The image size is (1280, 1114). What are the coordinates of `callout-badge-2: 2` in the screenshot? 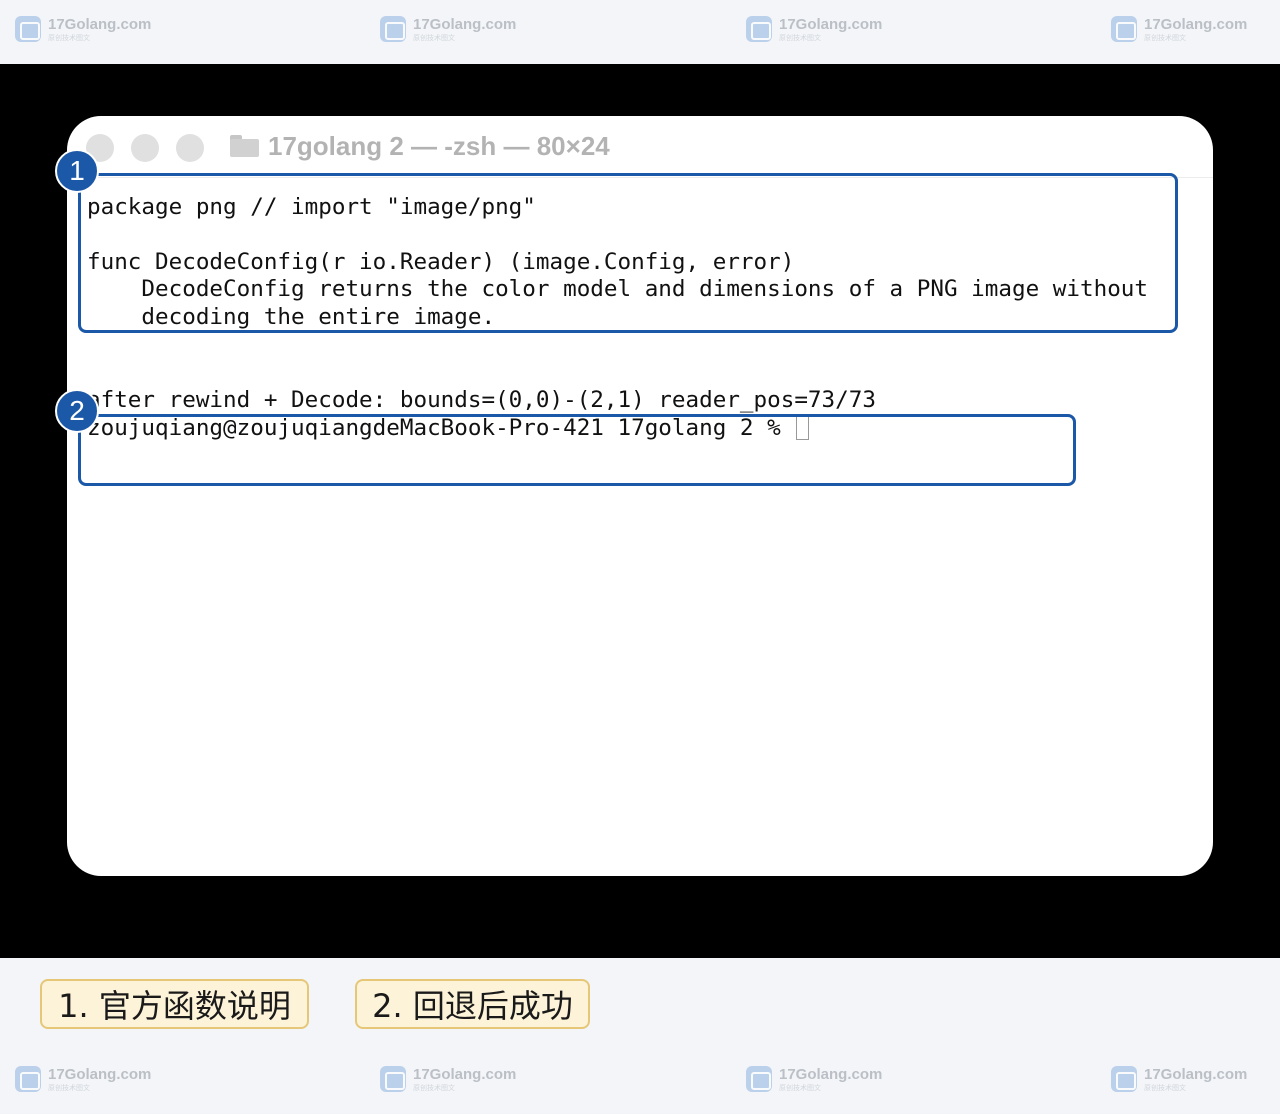 It's located at (77, 411).